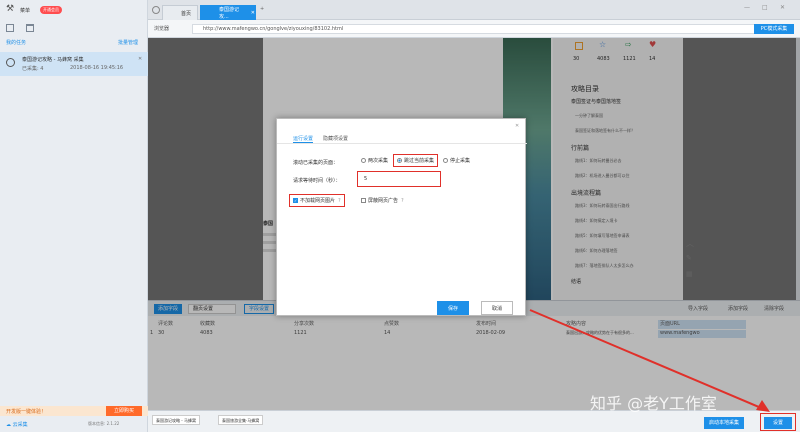  Describe the element at coordinates (51, 10) in the screenshot. I see `vip-badge: 开通会员` at that location.